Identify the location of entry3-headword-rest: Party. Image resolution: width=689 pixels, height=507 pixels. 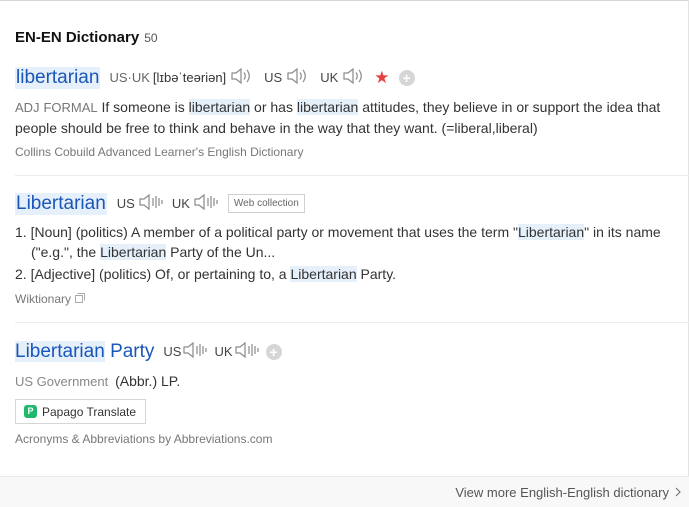
(132, 351).